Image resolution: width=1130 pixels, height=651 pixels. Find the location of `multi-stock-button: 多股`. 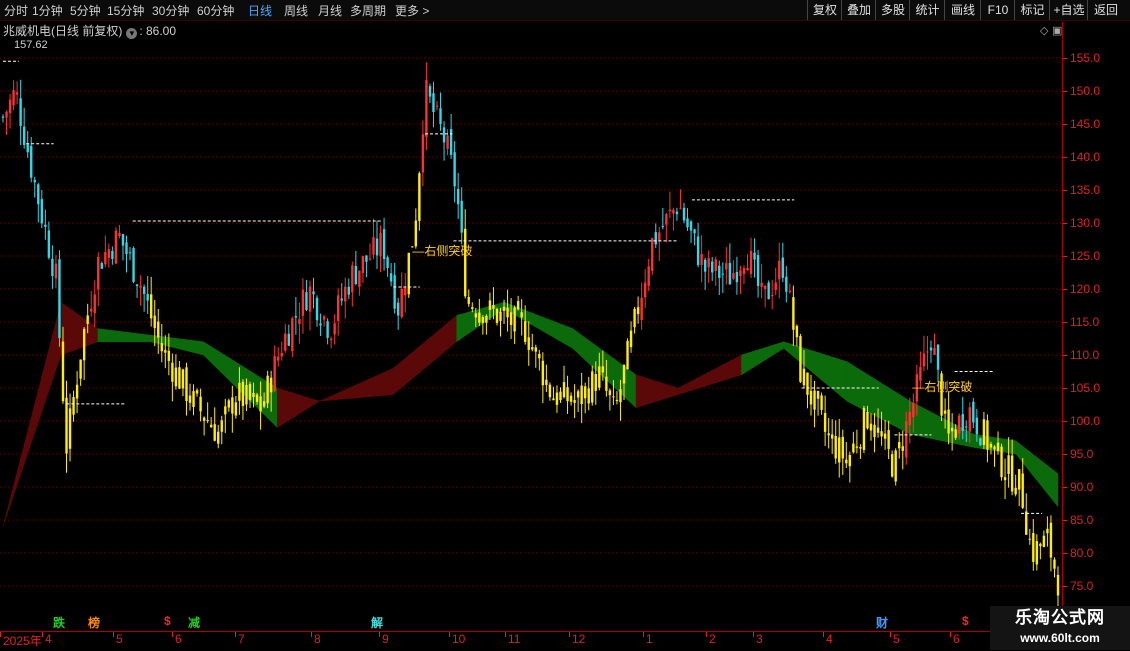

multi-stock-button: 多股 is located at coordinates (892, 10).